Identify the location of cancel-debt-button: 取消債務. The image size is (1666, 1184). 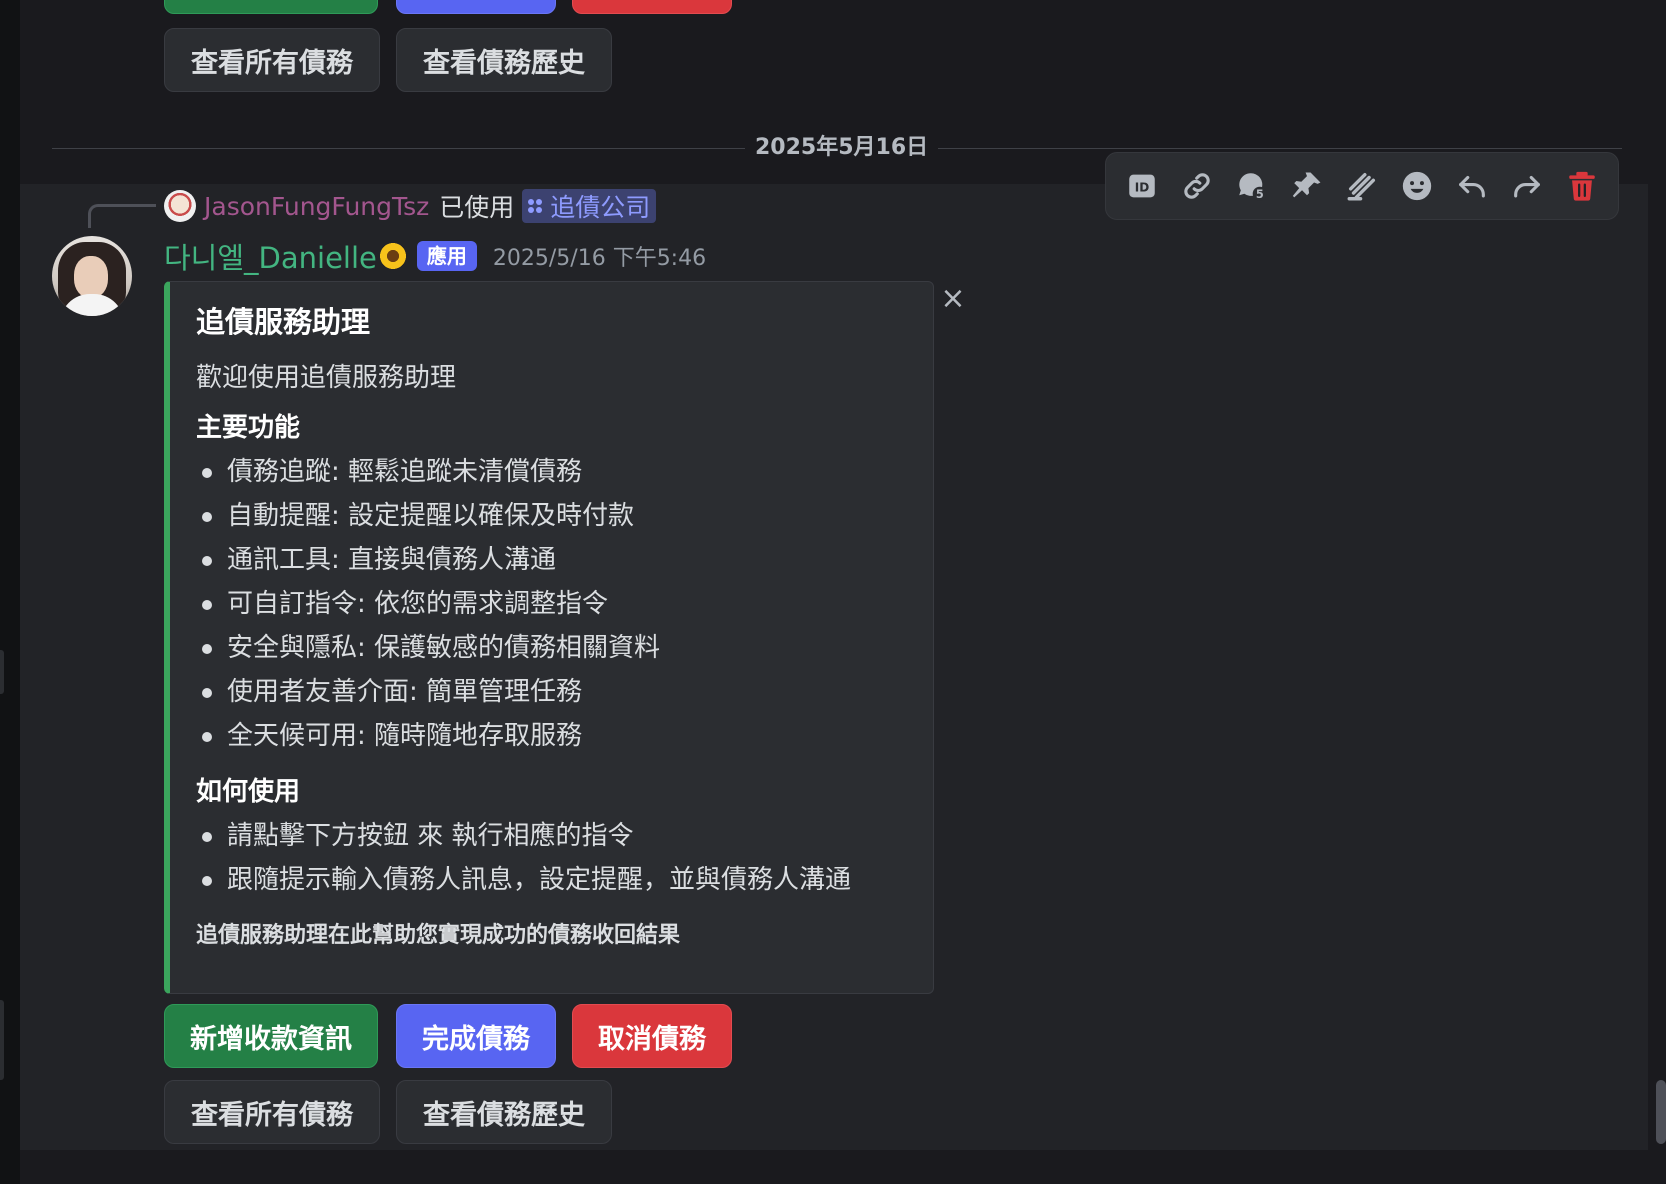
(652, 1036).